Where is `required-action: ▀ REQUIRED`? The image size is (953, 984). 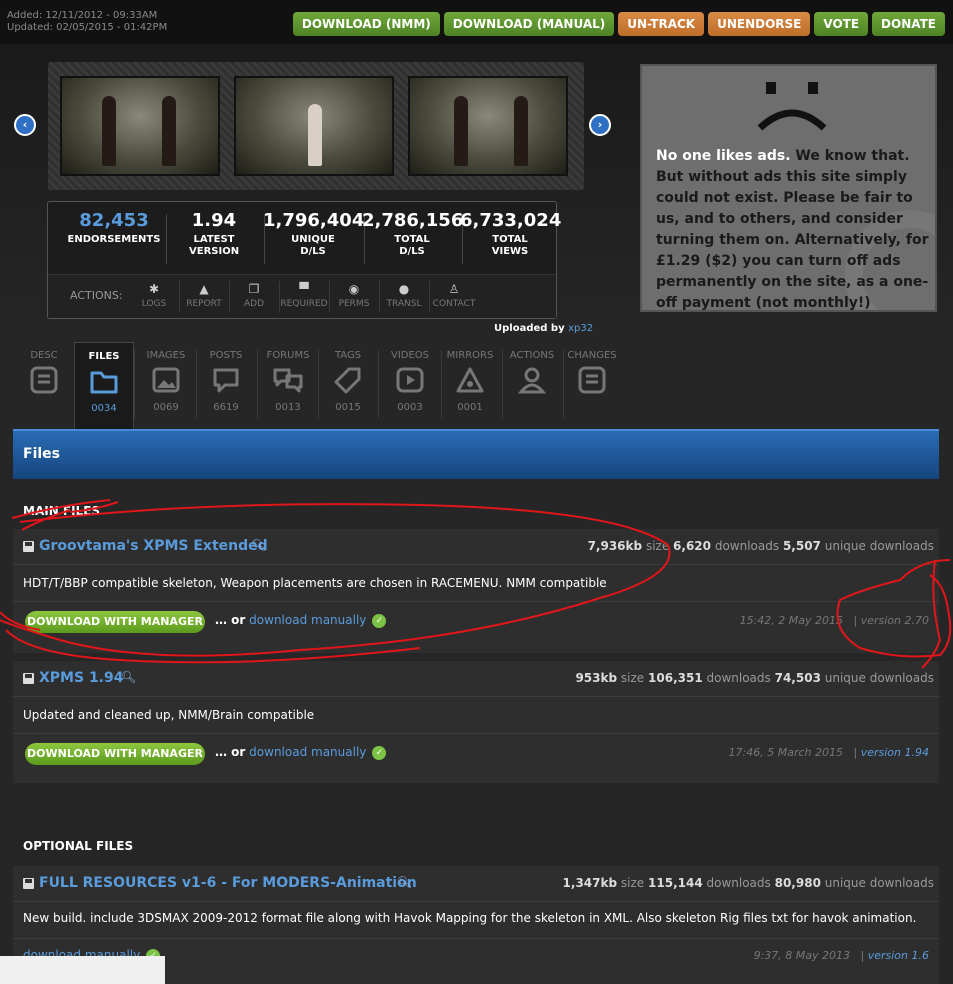
required-action: ▀ REQUIRED is located at coordinates (304, 295).